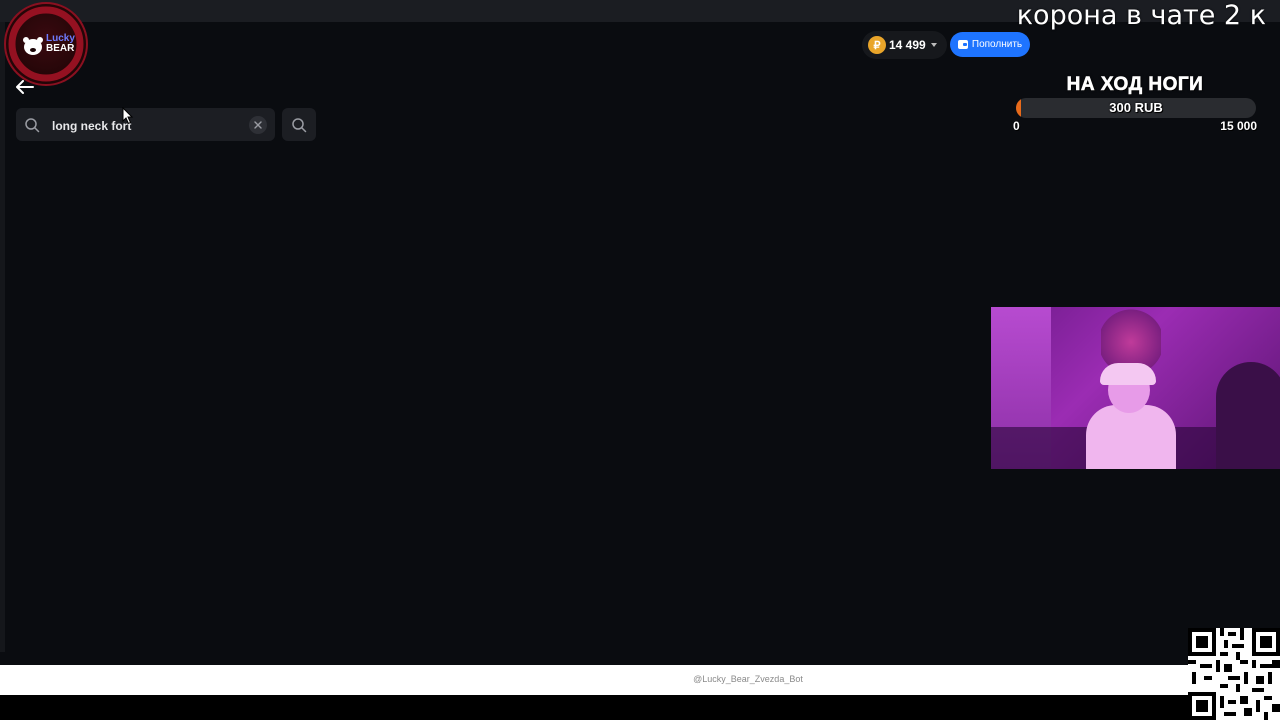 Image resolution: width=1280 pixels, height=720 pixels. I want to click on clear-icon, so click(258, 125).